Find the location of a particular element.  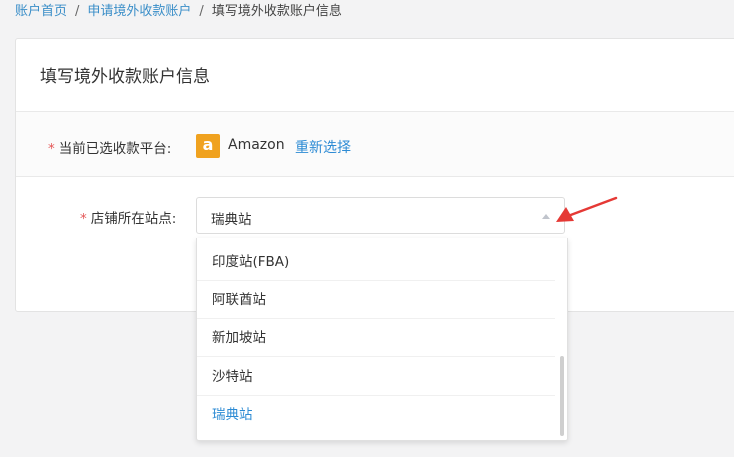

red-arrow-annotation is located at coordinates (587, 209).